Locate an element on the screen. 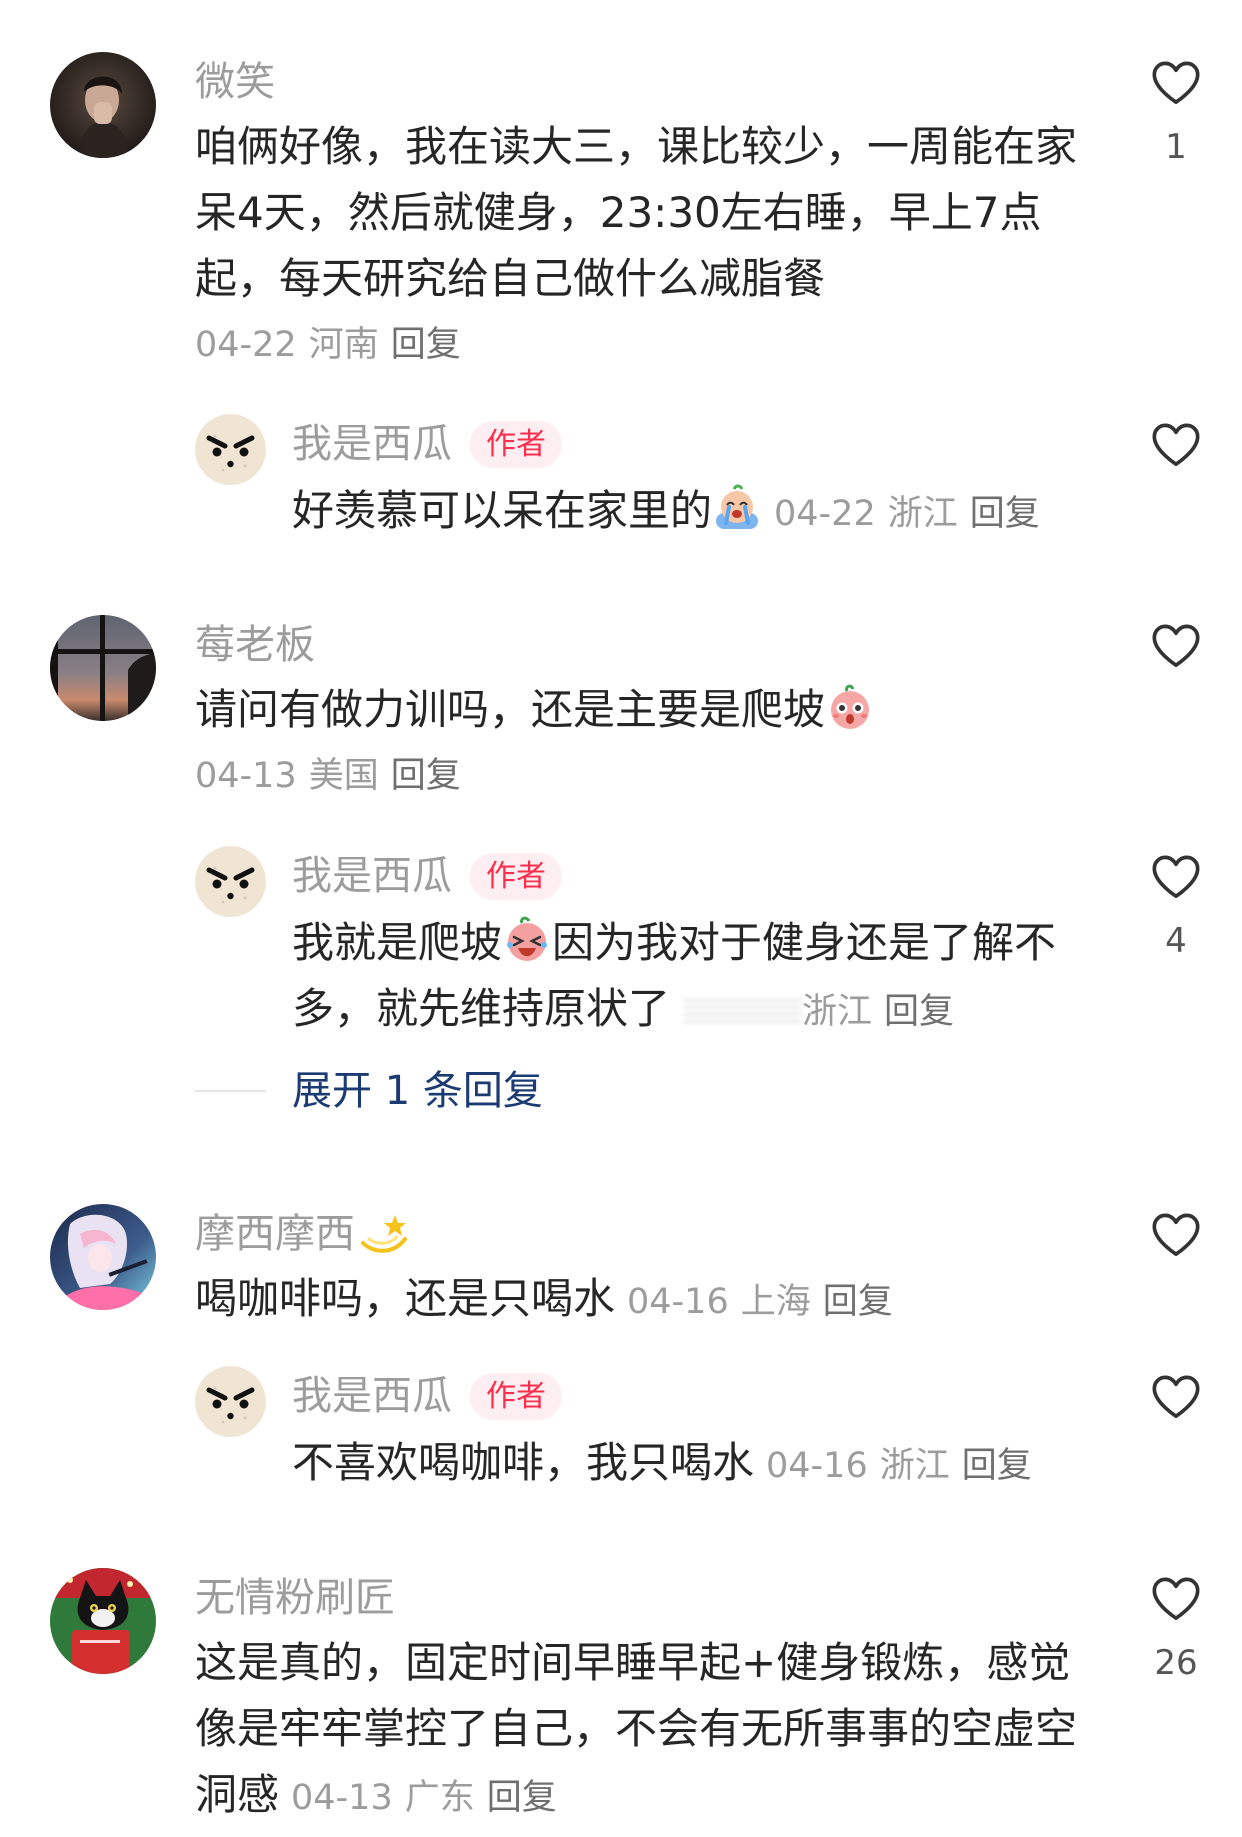 Image resolution: width=1242 pixels, height=1837 pixels. comment-date: 04-22 is located at coordinates (246, 345).